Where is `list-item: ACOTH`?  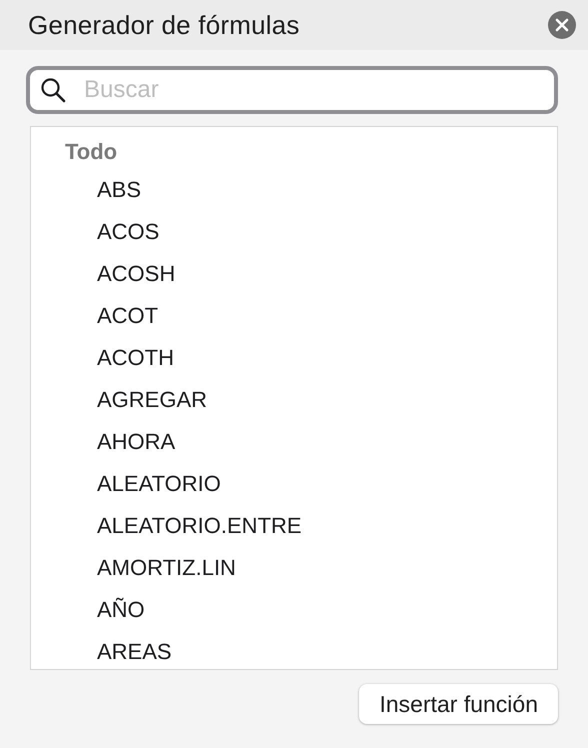
list-item: ACOTH is located at coordinates (135, 358).